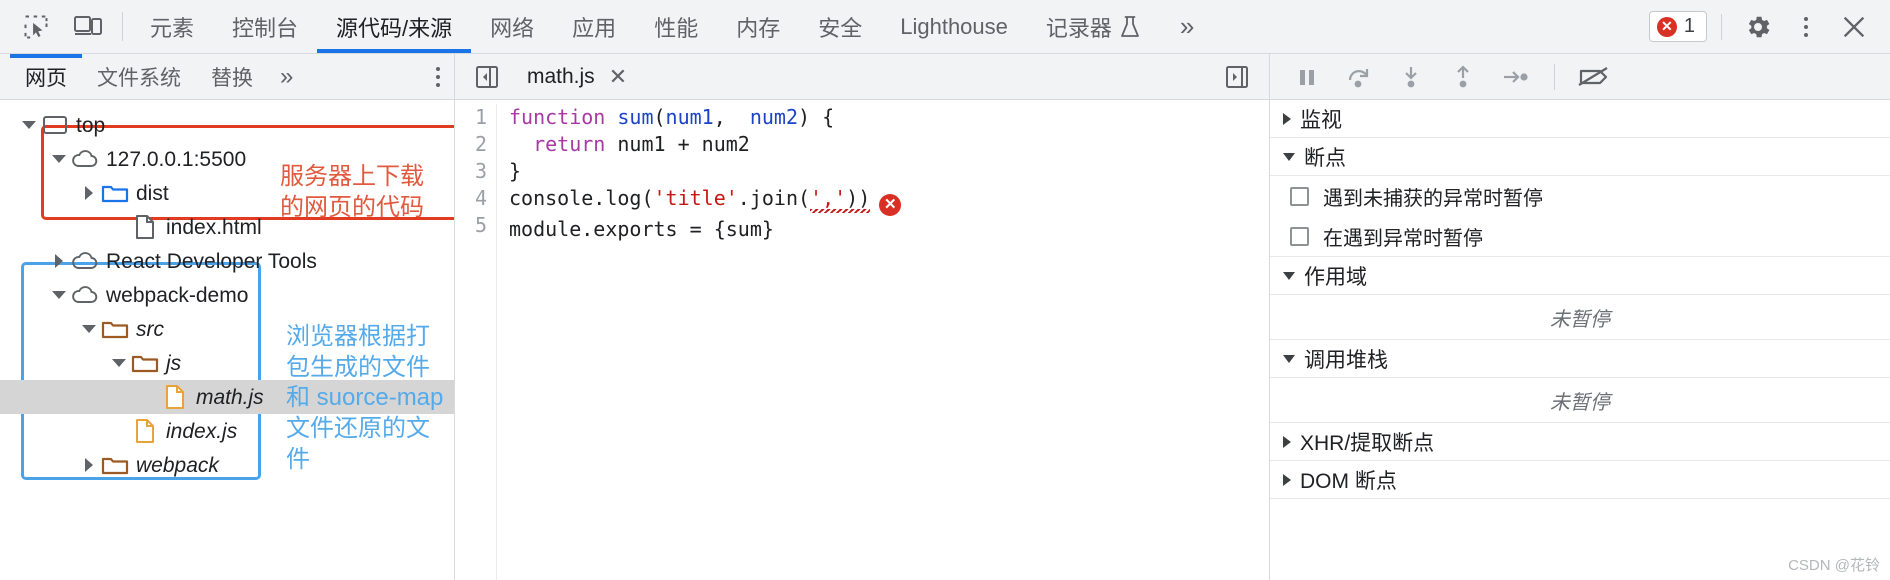  I want to click on deactivate-breakpoints-icon, so click(1594, 77).